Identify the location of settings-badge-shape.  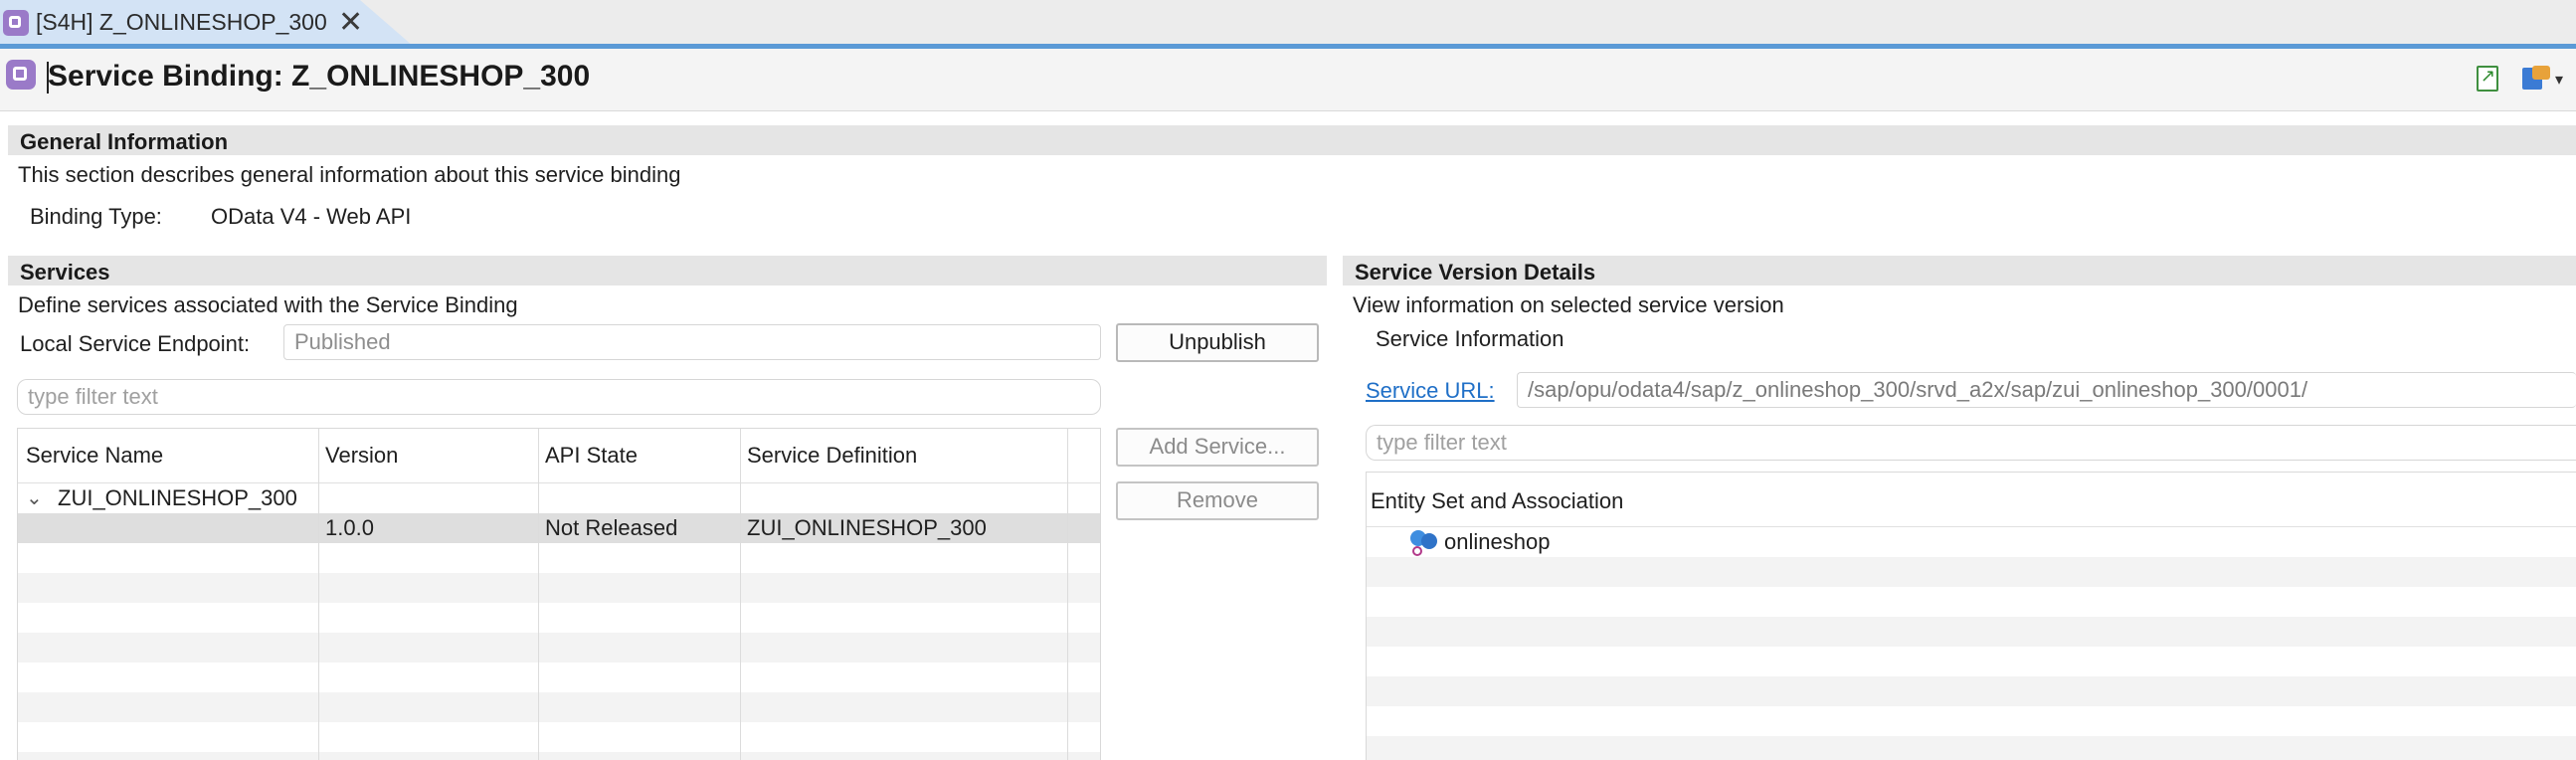
(2541, 73).